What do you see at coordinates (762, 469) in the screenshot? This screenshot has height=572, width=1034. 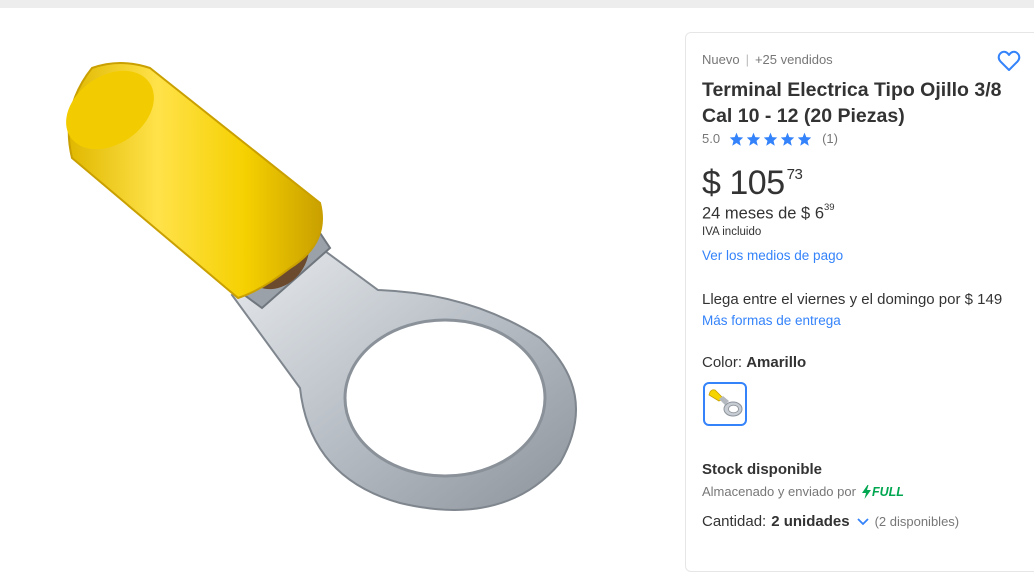 I see `stock-status: Stock disponible` at bounding box center [762, 469].